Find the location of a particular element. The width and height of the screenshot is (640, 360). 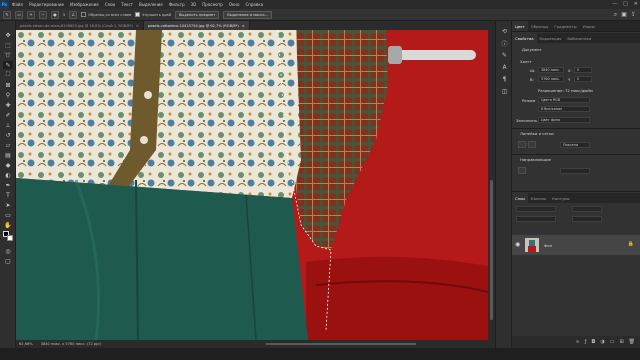

bit-depth-select: 8 бит/канал is located at coordinates (564, 109).